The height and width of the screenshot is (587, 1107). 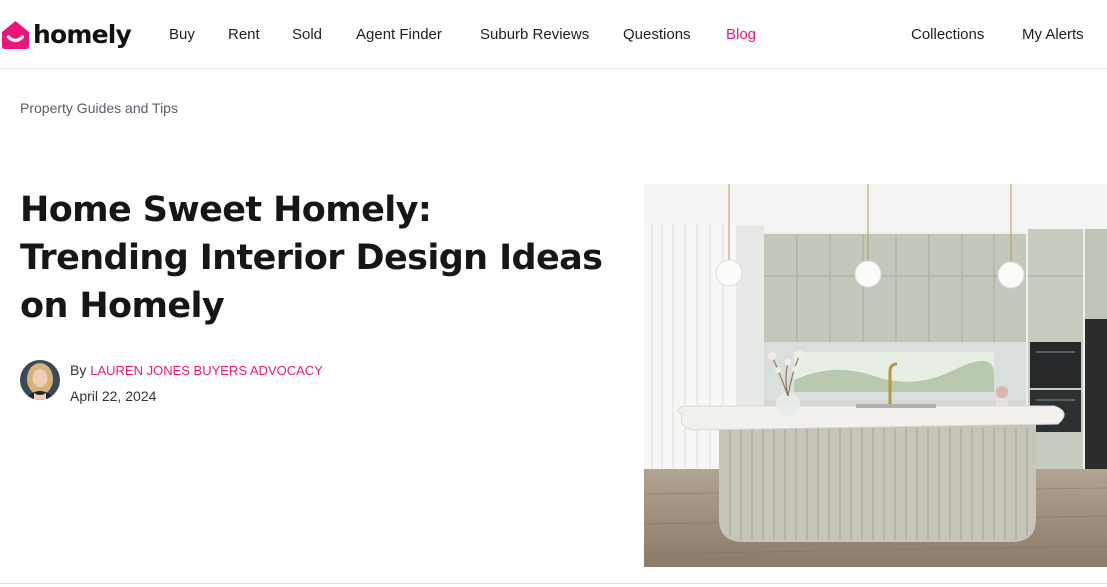 What do you see at coordinates (244, 35) in the screenshot?
I see `nav-rent: Rent` at bounding box center [244, 35].